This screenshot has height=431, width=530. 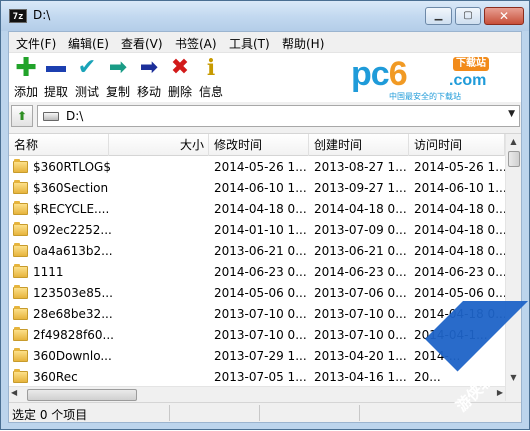 What do you see at coordinates (82, 395) in the screenshot?
I see `horizontal-scroll-thumb` at bounding box center [82, 395].